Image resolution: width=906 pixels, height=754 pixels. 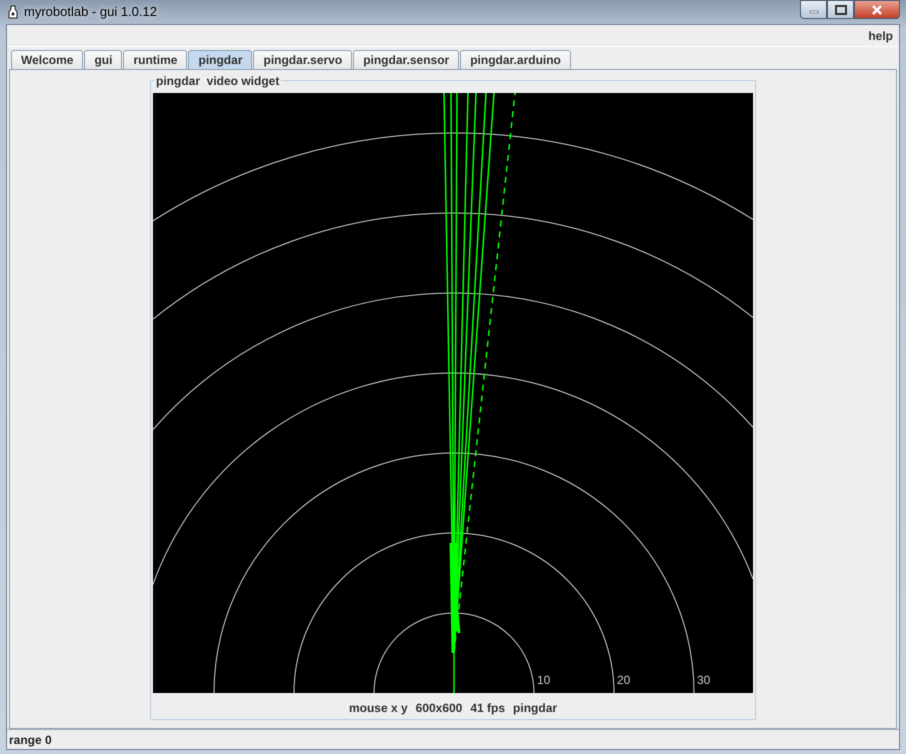 I want to click on range-label: 20, so click(x=623, y=680).